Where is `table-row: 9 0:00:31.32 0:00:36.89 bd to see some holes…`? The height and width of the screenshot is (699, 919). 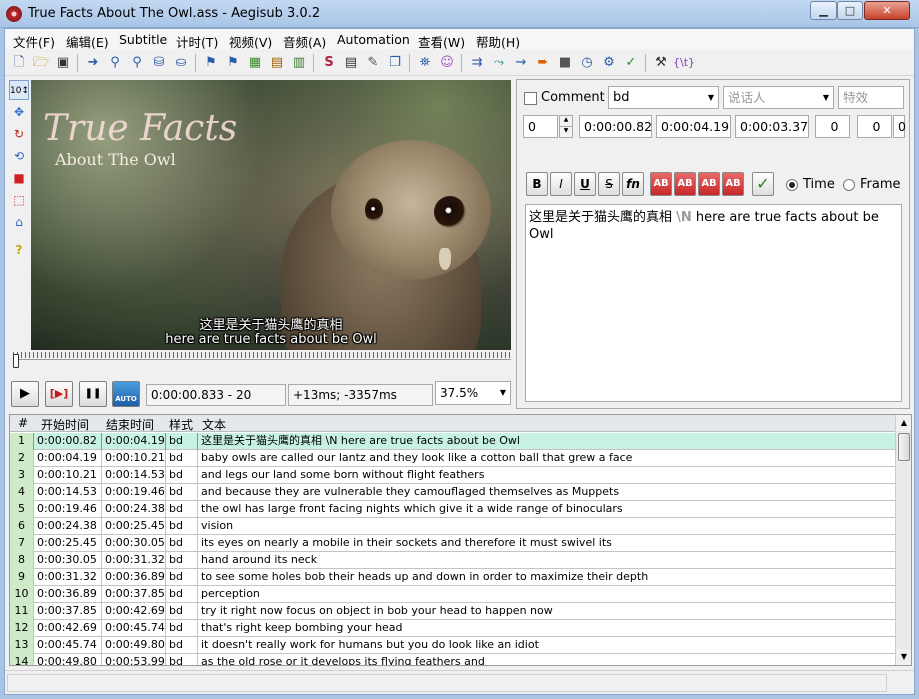
table-row: 9 0:00:31.32 0:00:36.89 bd to see some holes… is located at coordinates (452, 577).